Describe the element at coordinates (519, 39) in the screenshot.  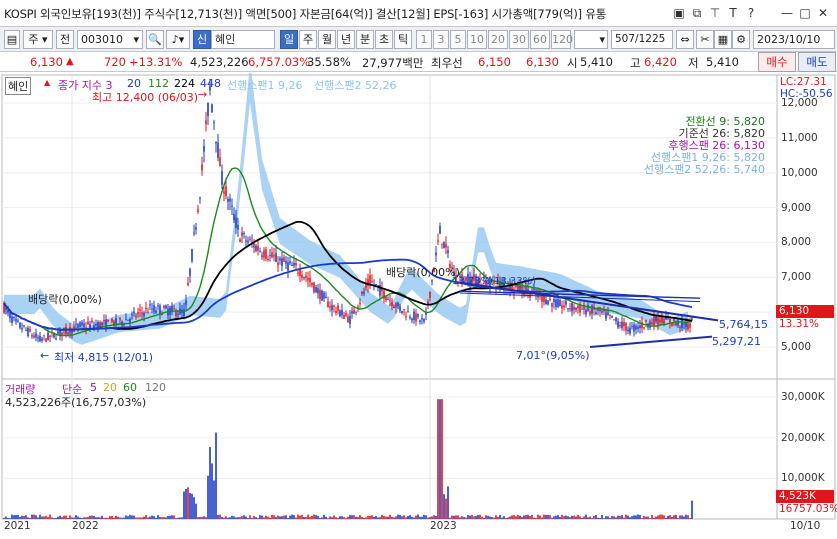
I see `interval-30-button: 30` at that location.